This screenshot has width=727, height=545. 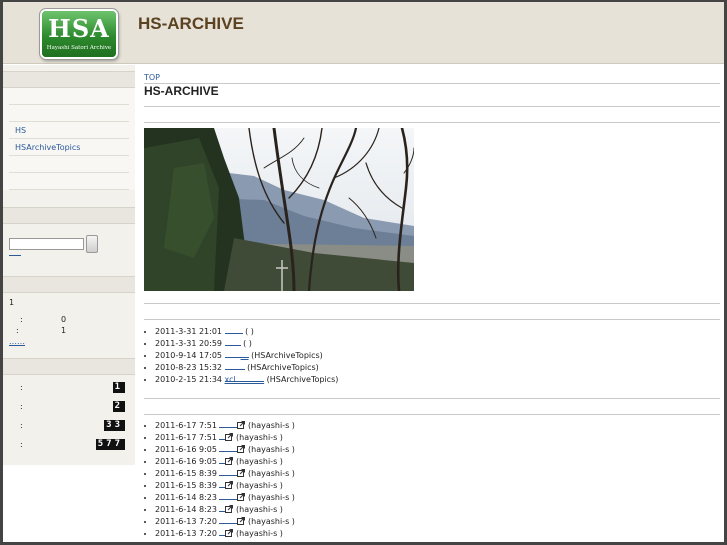 I want to click on logo-letters: HSA, so click(x=79, y=28).